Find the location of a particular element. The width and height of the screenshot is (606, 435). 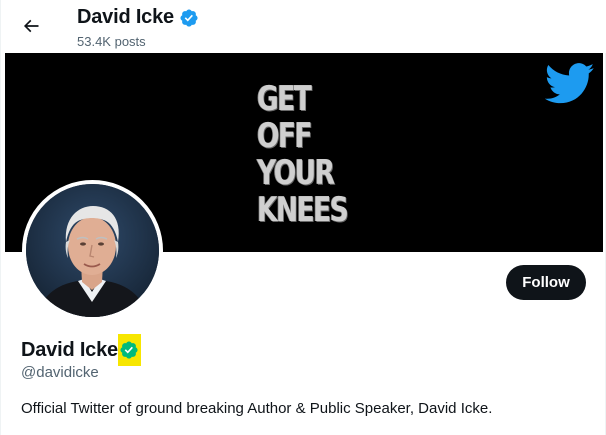

back-button is located at coordinates (31, 26).